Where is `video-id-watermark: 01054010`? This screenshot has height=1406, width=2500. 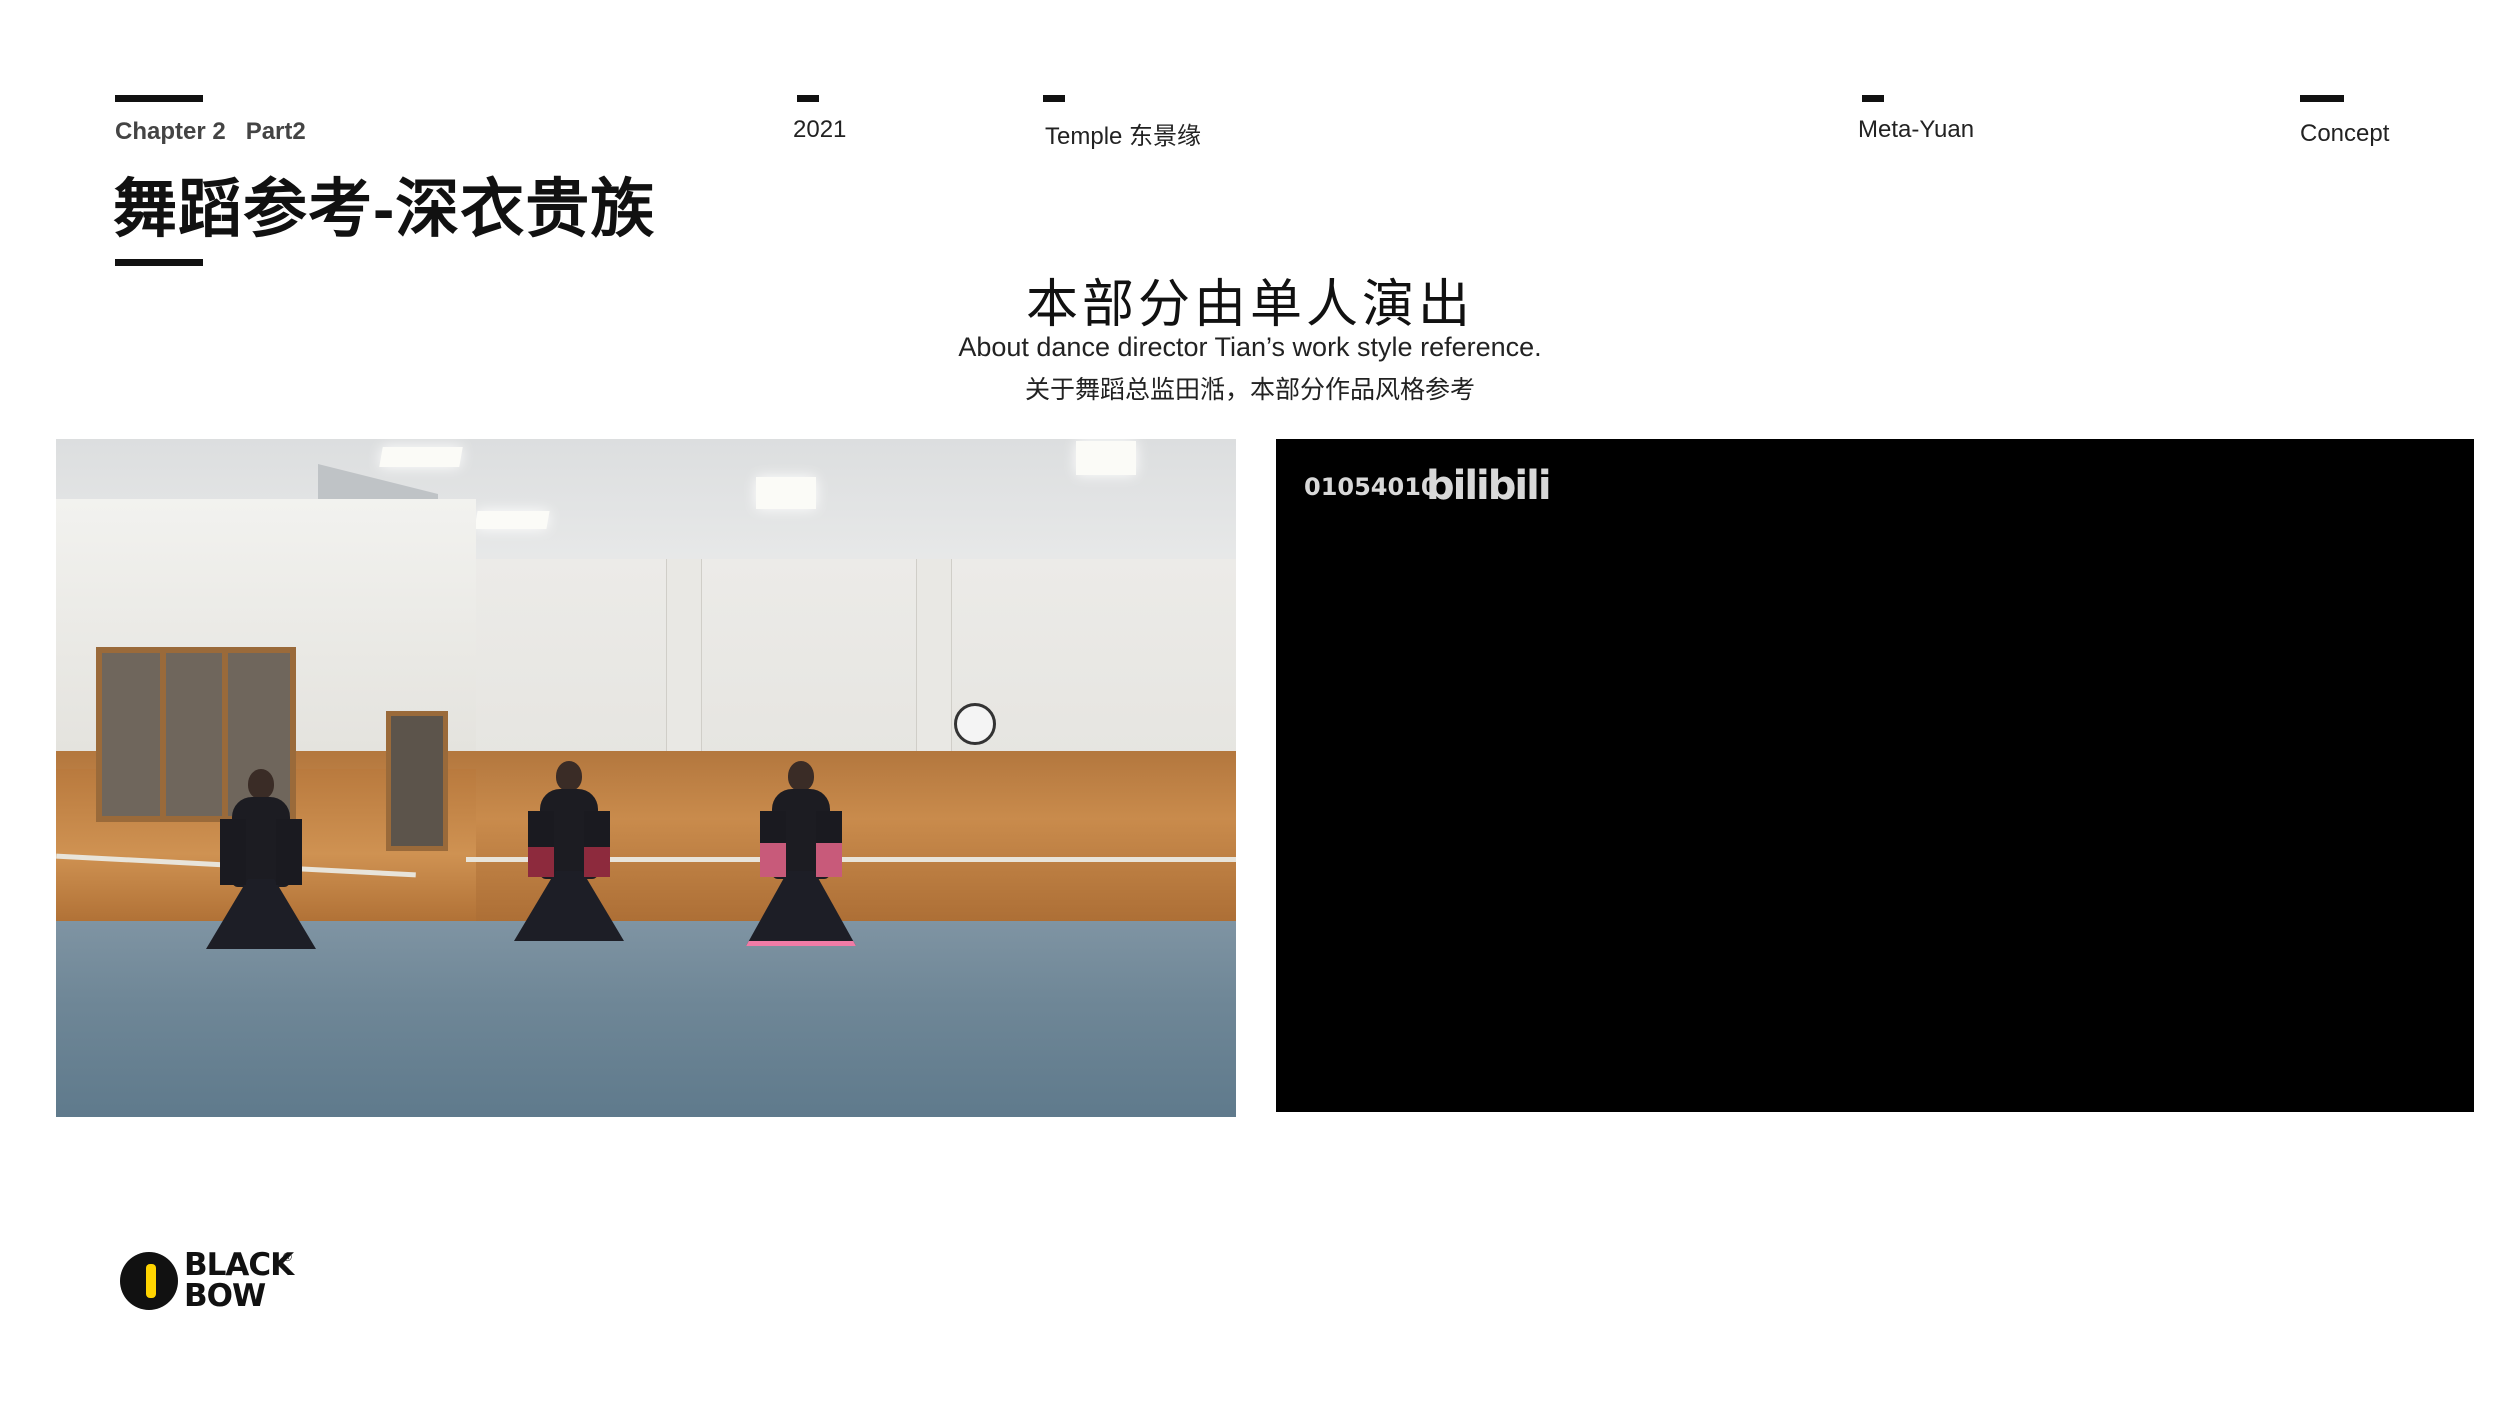 video-id-watermark: 01054010 is located at coordinates (1371, 487).